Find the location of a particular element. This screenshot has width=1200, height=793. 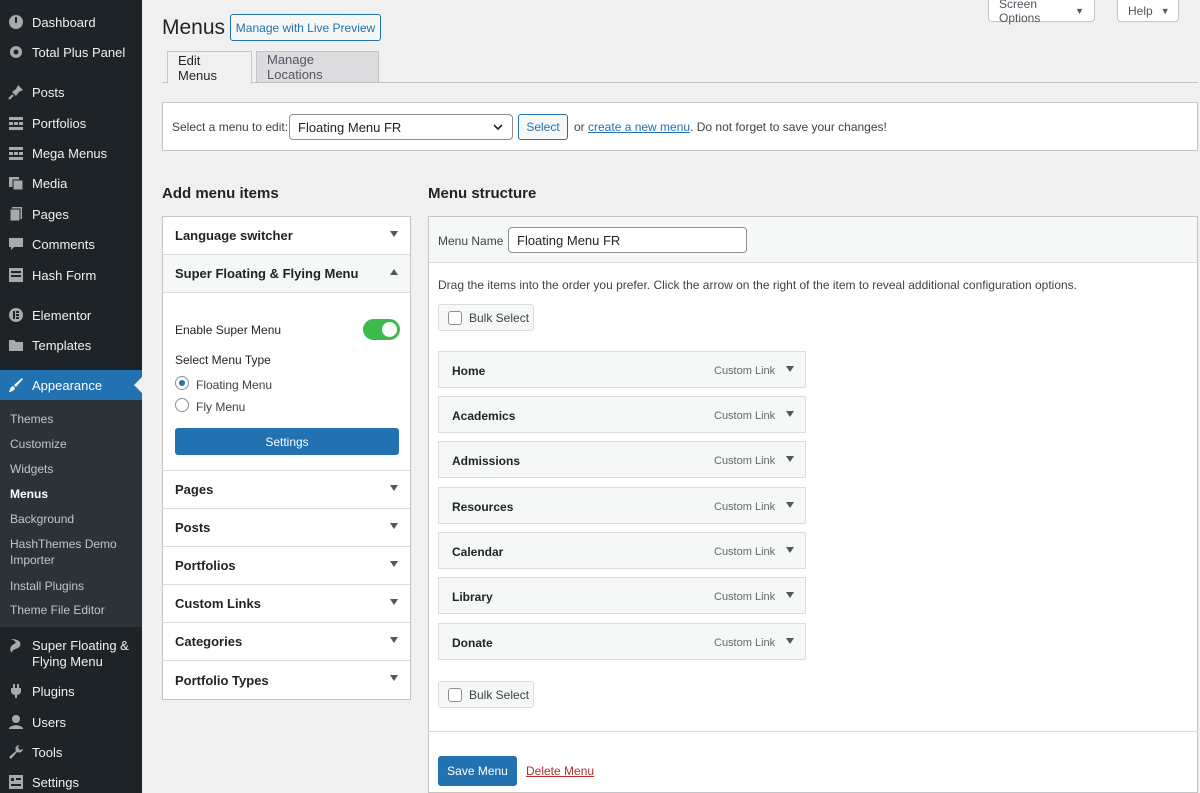

panel-portfolios: Portfolios is located at coordinates (286, 566).